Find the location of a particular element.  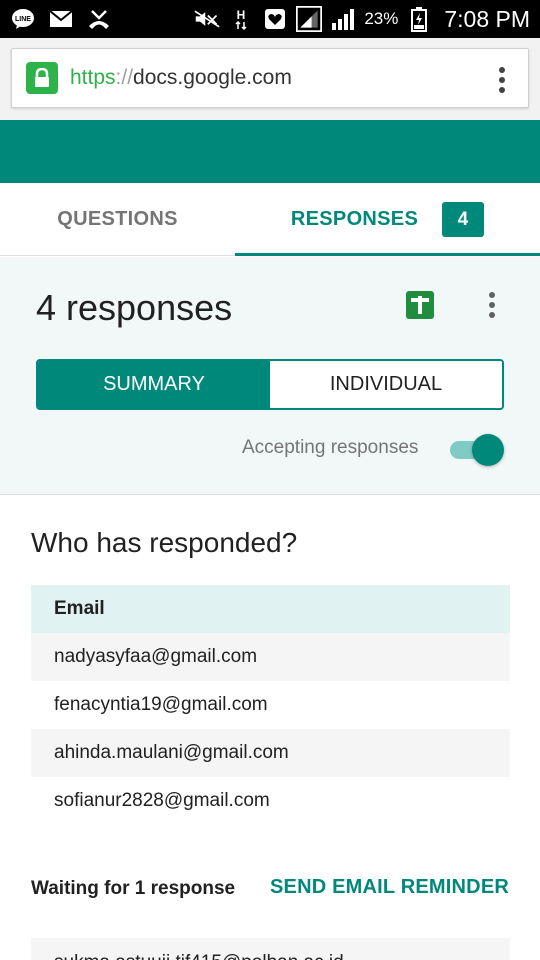

individual-button: INDIVIDUAL is located at coordinates (386, 384).